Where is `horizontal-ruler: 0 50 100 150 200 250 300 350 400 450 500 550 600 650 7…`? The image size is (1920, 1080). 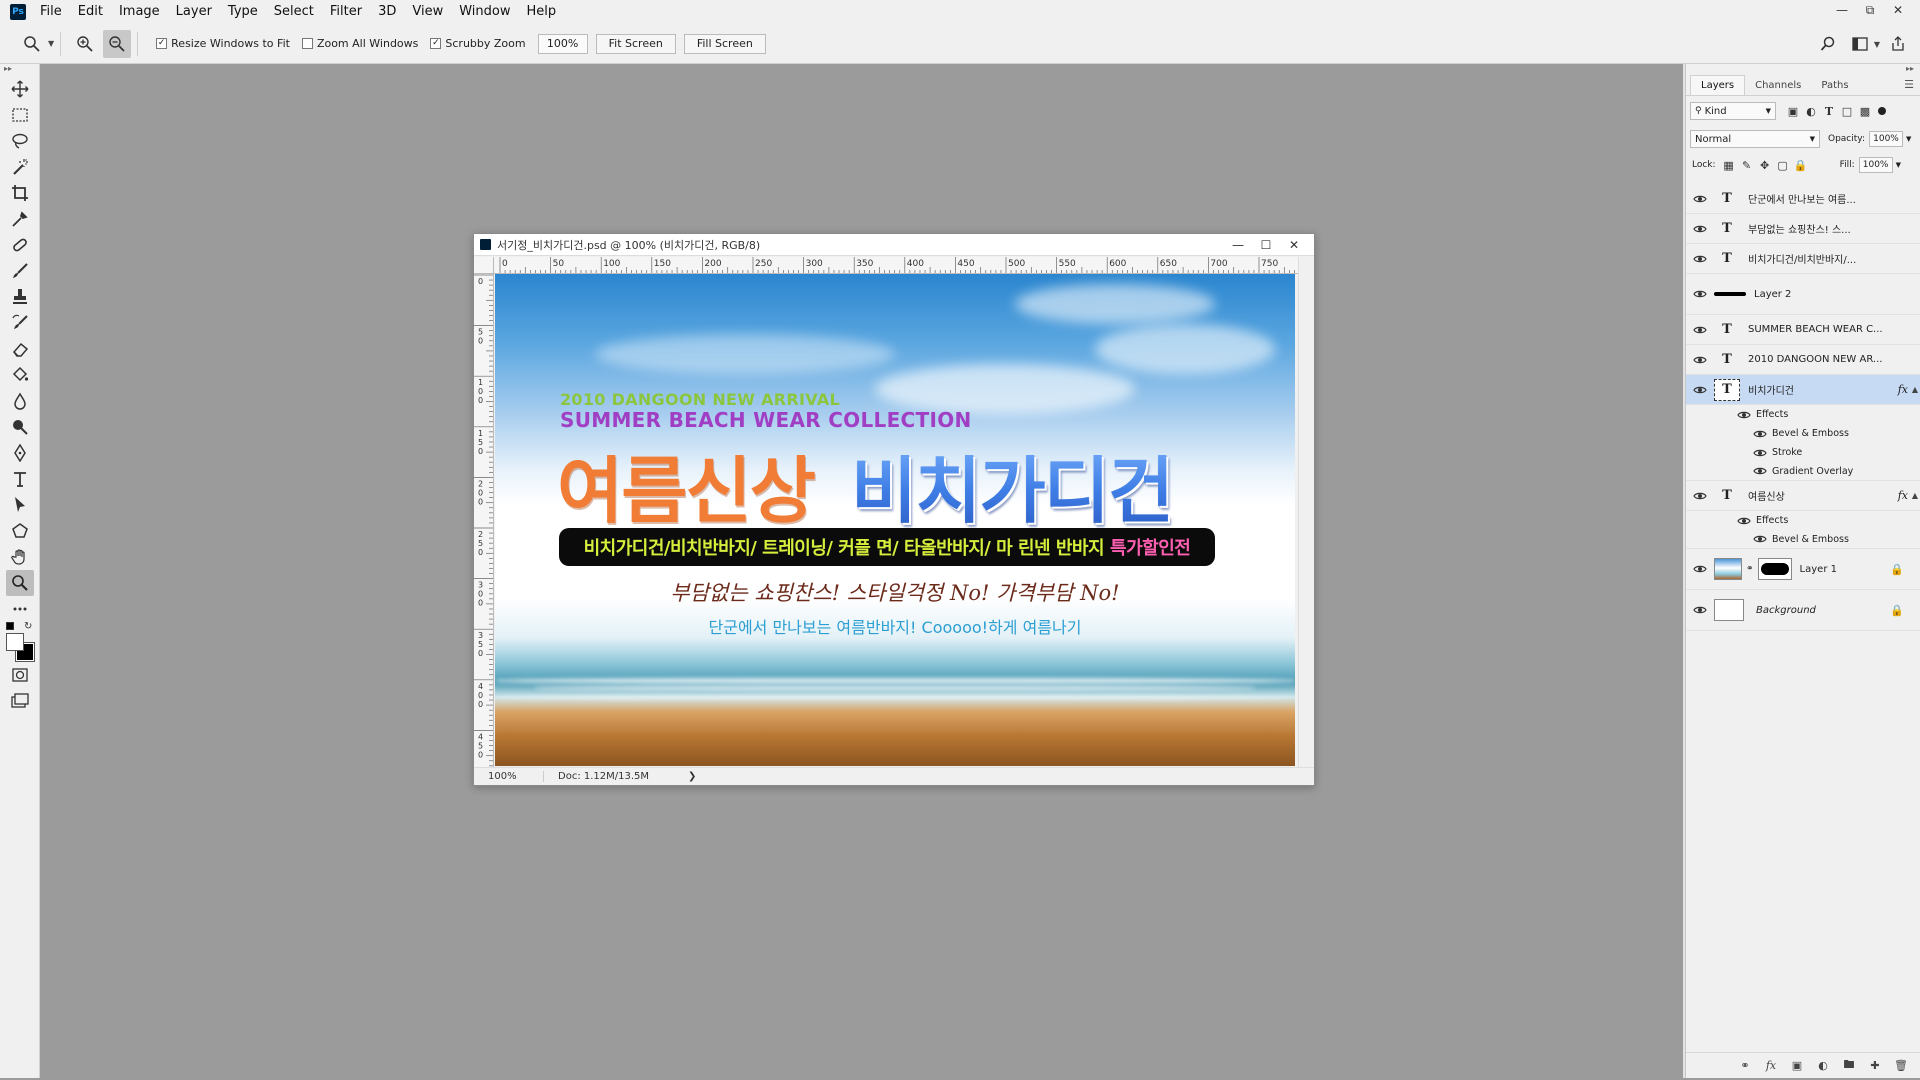
horizontal-ruler: 0 50 100 150 200 250 300 350 400 450 500 550 600 650 7… is located at coordinates (897, 265).